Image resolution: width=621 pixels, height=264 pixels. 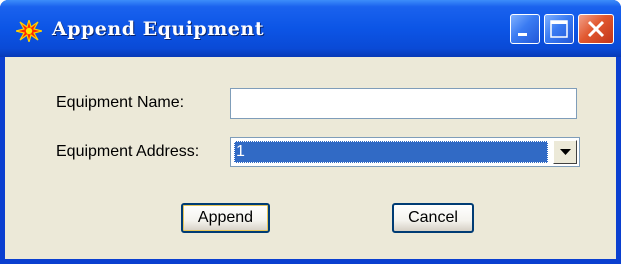 What do you see at coordinates (403, 103) in the screenshot?
I see `equipment-name-input` at bounding box center [403, 103].